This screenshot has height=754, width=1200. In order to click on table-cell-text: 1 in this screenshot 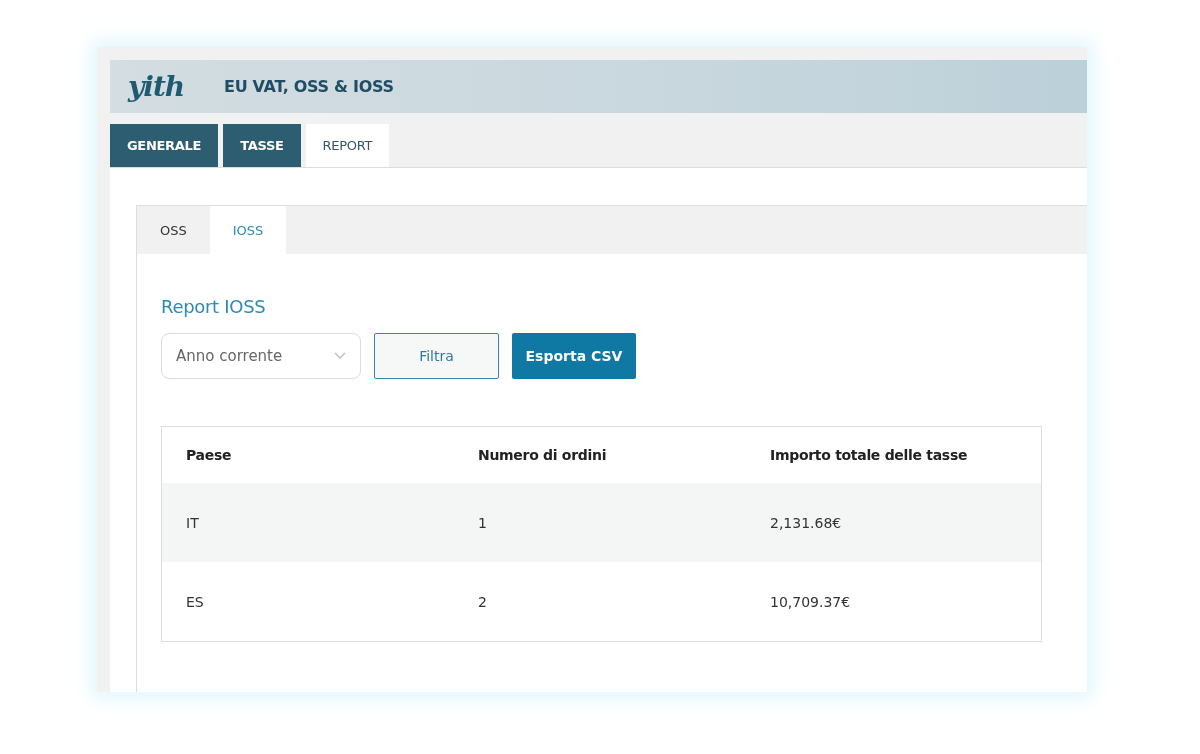, I will do `click(482, 522)`.